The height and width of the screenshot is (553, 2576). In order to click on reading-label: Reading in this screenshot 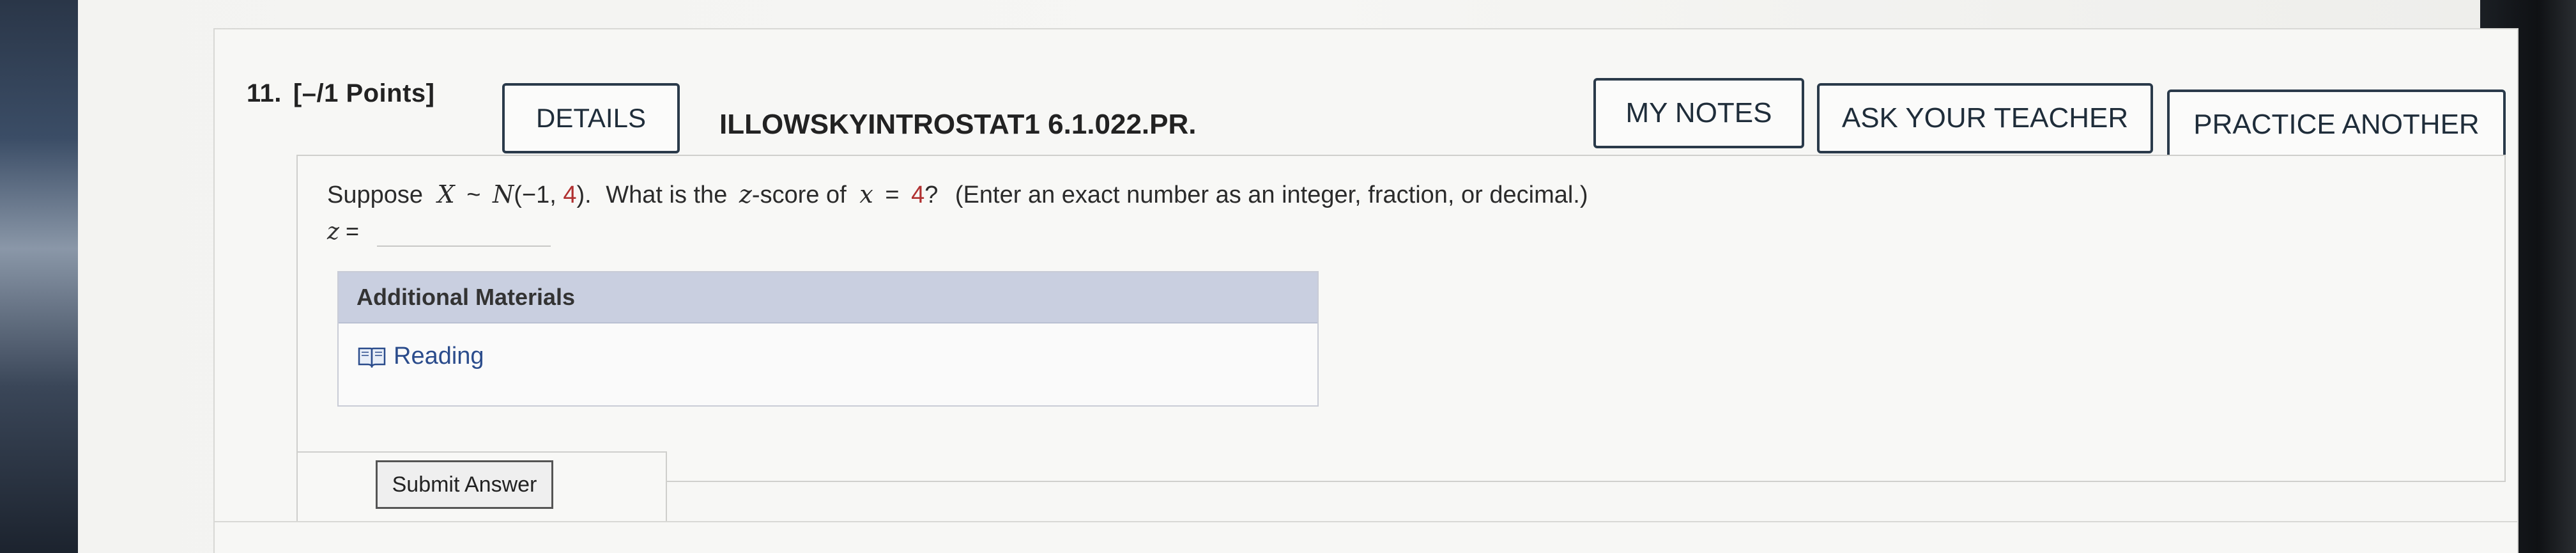, I will do `click(439, 356)`.